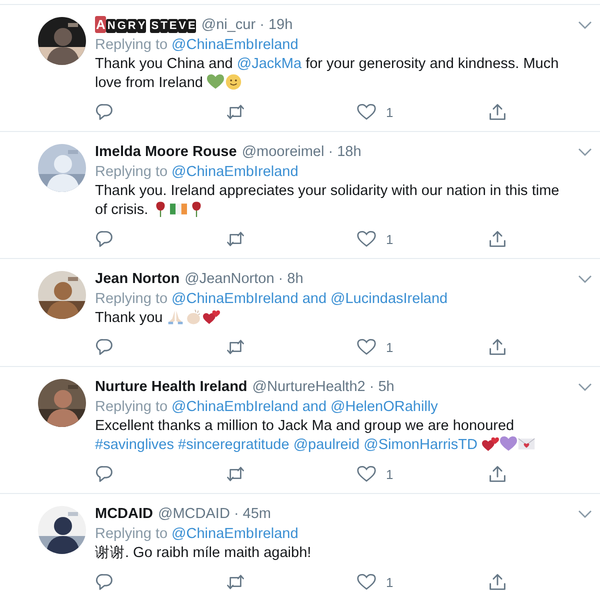  What do you see at coordinates (234, 445) in the screenshot?
I see `tweet-link: #sinceregratitude` at bounding box center [234, 445].